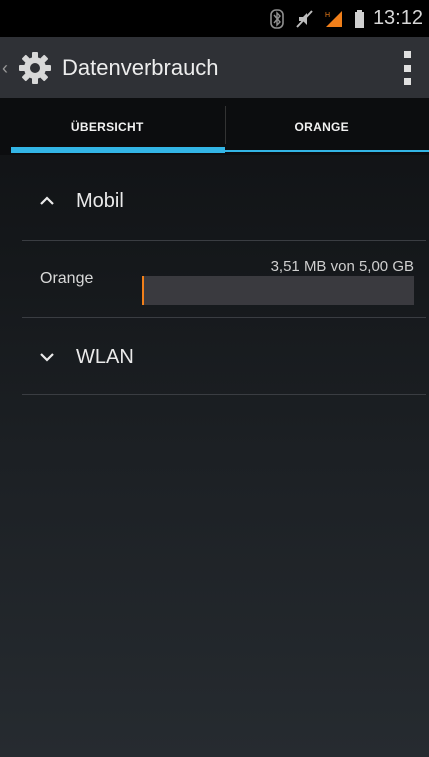 This screenshot has height=757, width=429. I want to click on bluetooth-icon, so click(277, 18).